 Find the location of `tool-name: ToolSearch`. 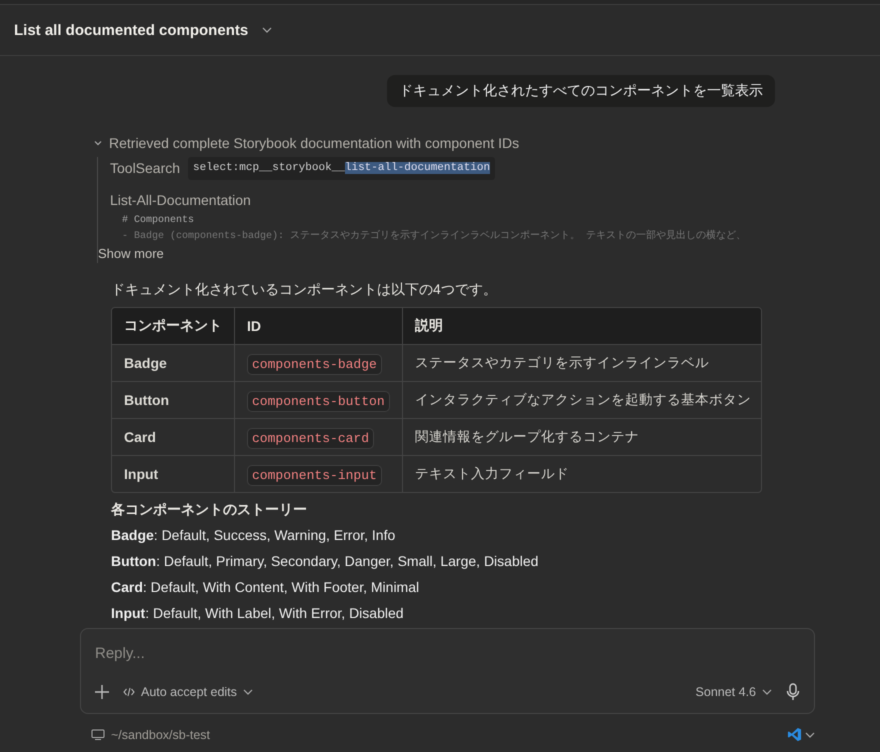

tool-name: ToolSearch is located at coordinates (145, 168).